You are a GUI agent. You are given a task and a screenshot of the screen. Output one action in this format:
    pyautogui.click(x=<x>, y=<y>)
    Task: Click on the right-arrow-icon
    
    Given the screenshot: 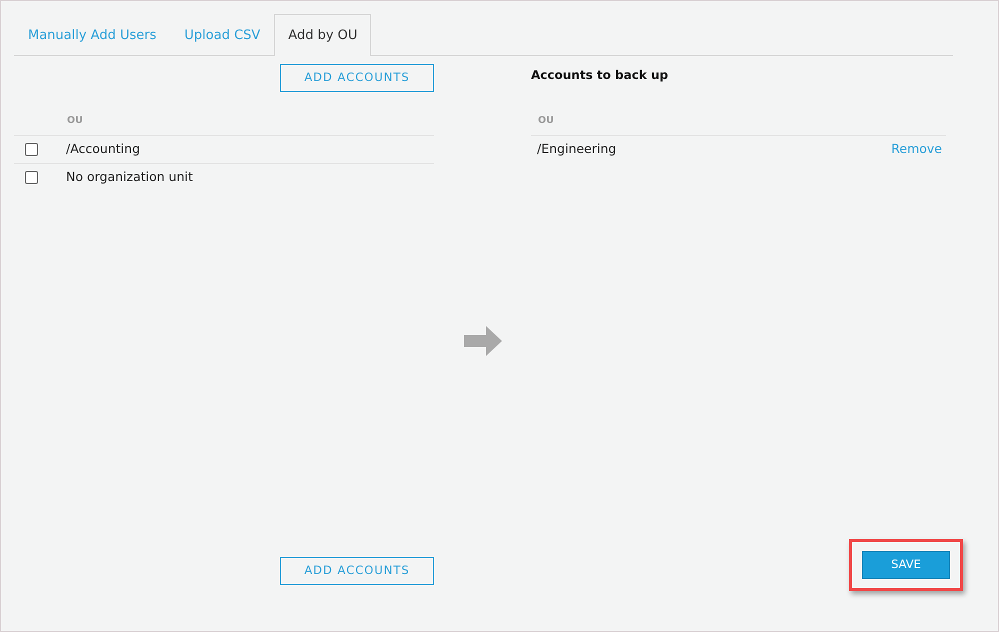 What is the action you would take?
    pyautogui.click(x=483, y=341)
    